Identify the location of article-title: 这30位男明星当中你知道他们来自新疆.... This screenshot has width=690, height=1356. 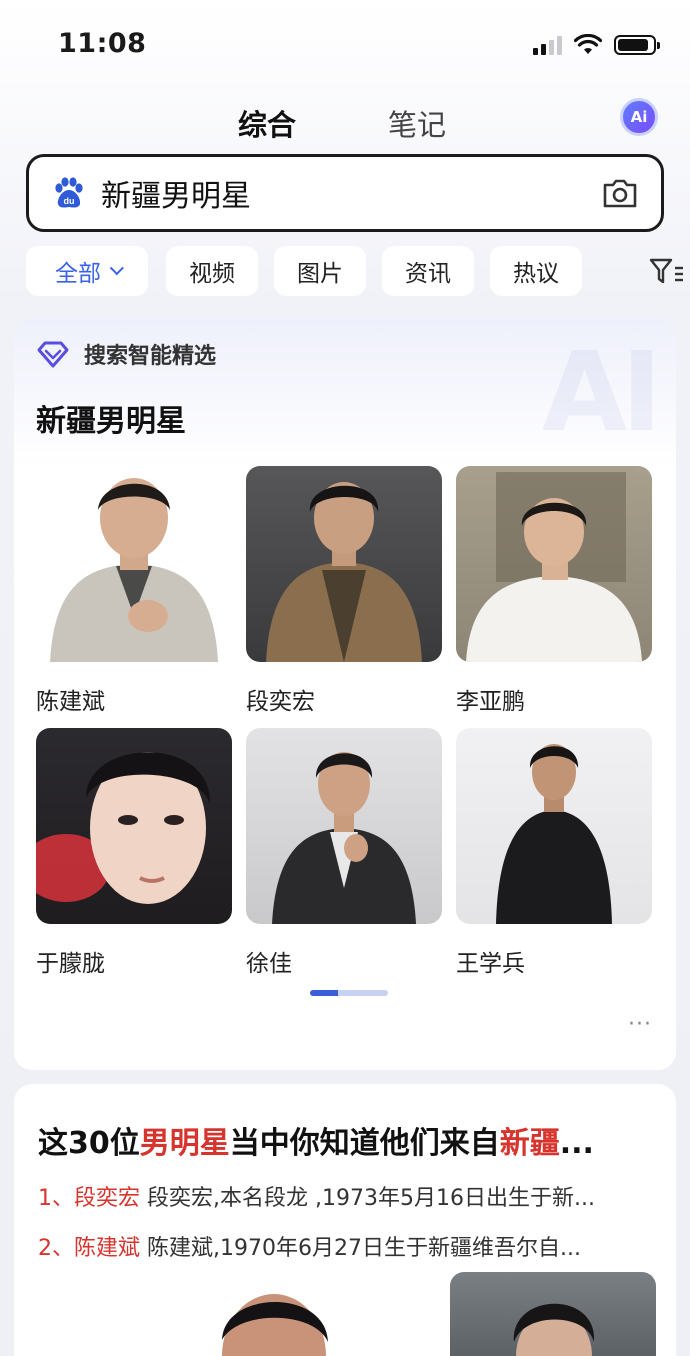
(316, 1140).